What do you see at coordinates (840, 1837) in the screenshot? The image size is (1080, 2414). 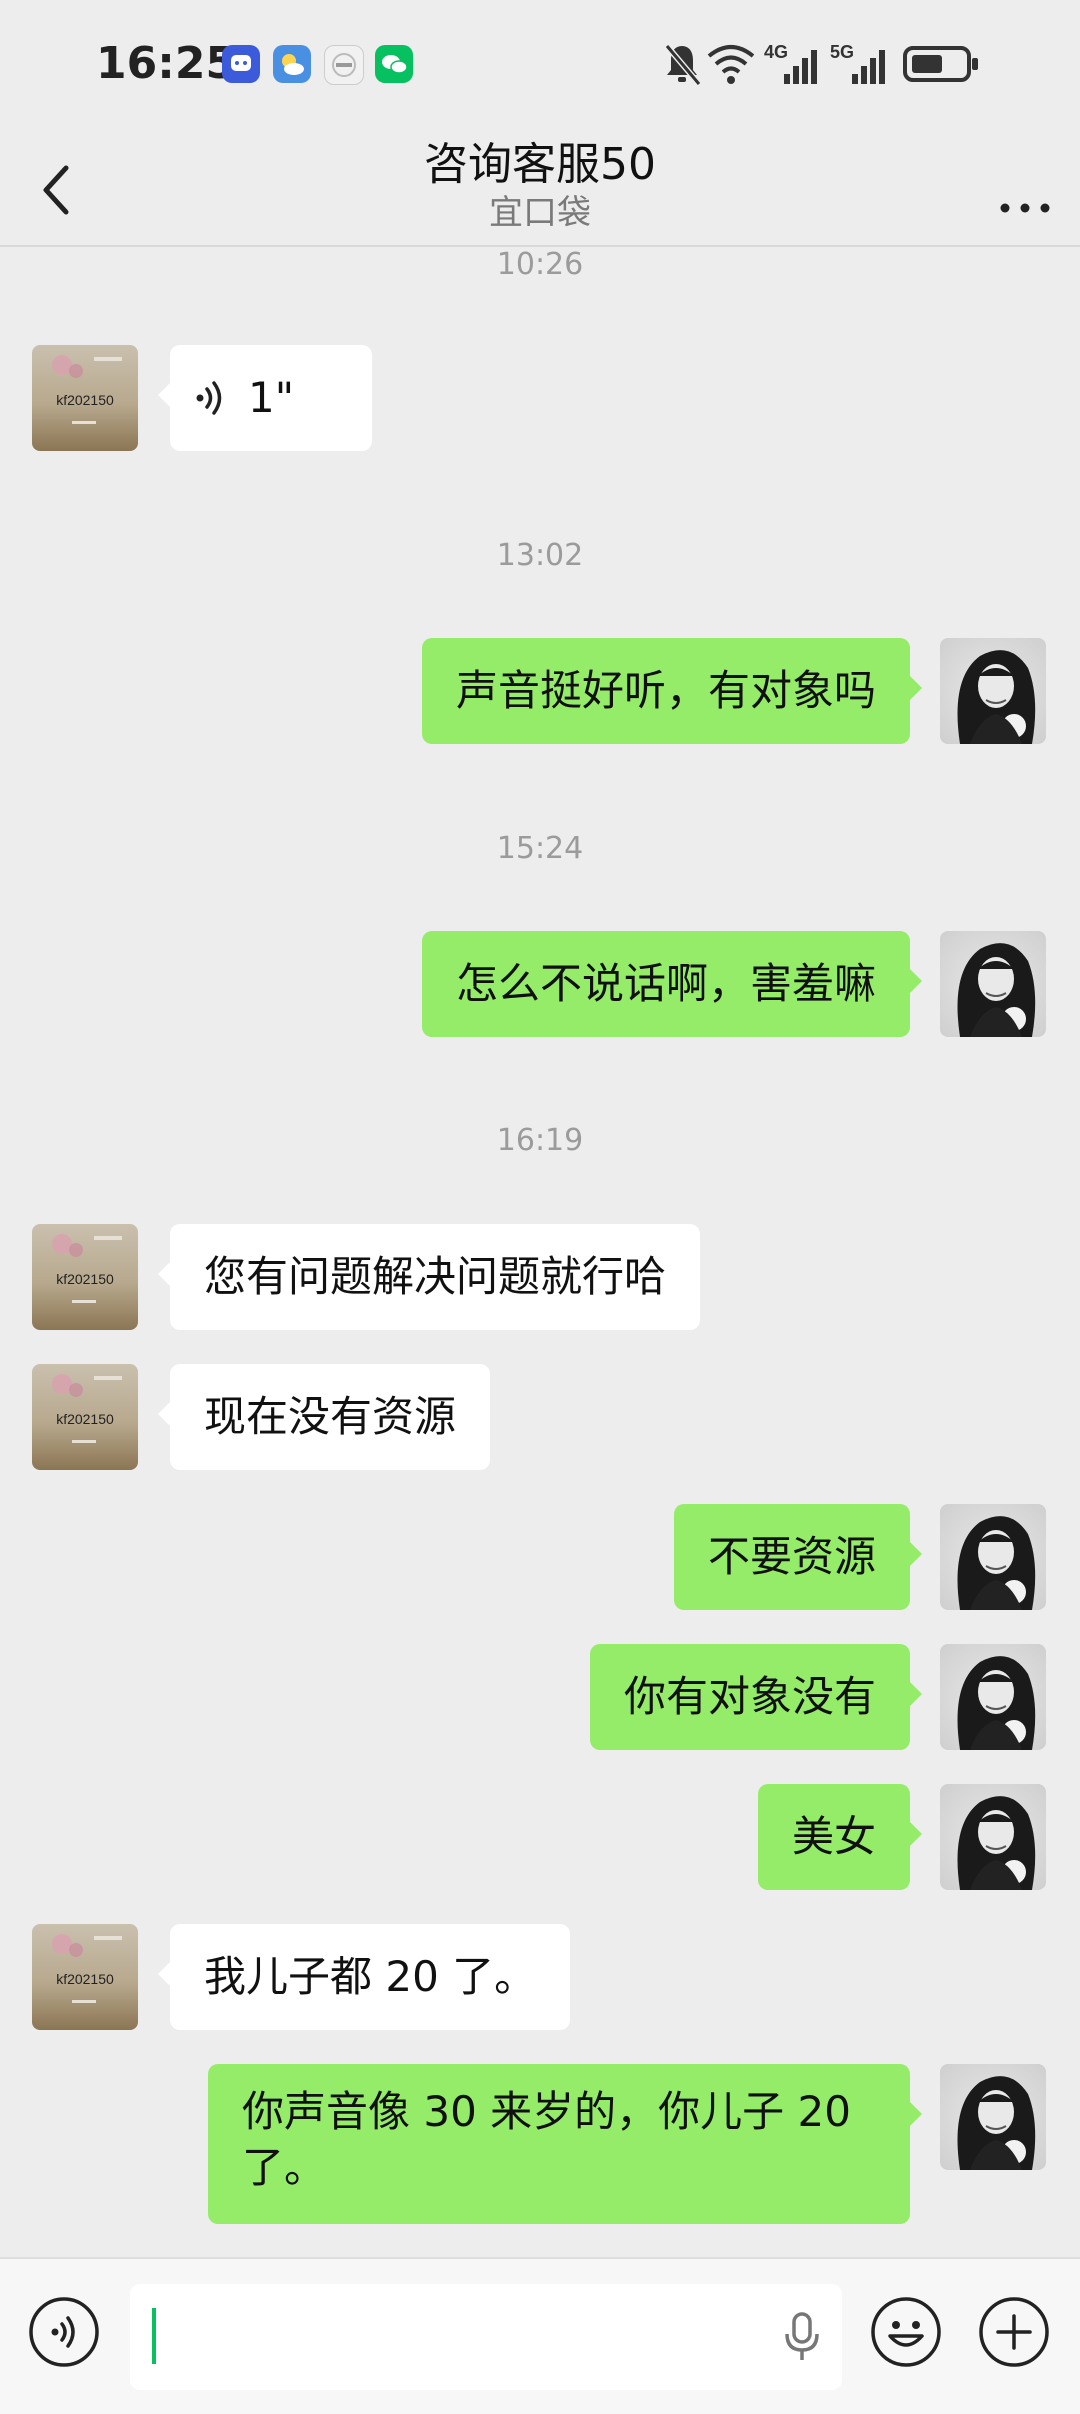 I see `my-message-bubble: 美女` at bounding box center [840, 1837].